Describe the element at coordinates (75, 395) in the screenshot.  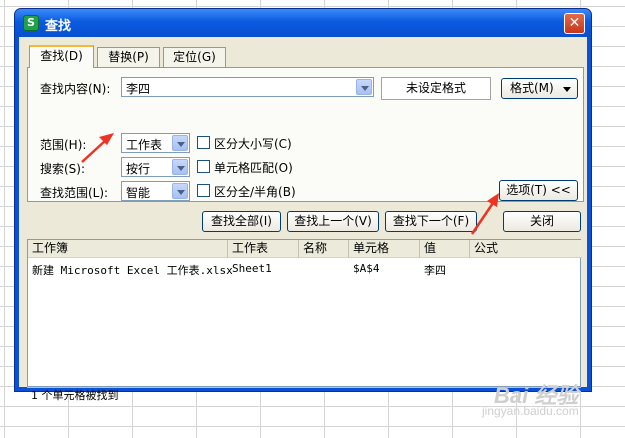
I see `status-text: 1 个单元格被找到` at that location.